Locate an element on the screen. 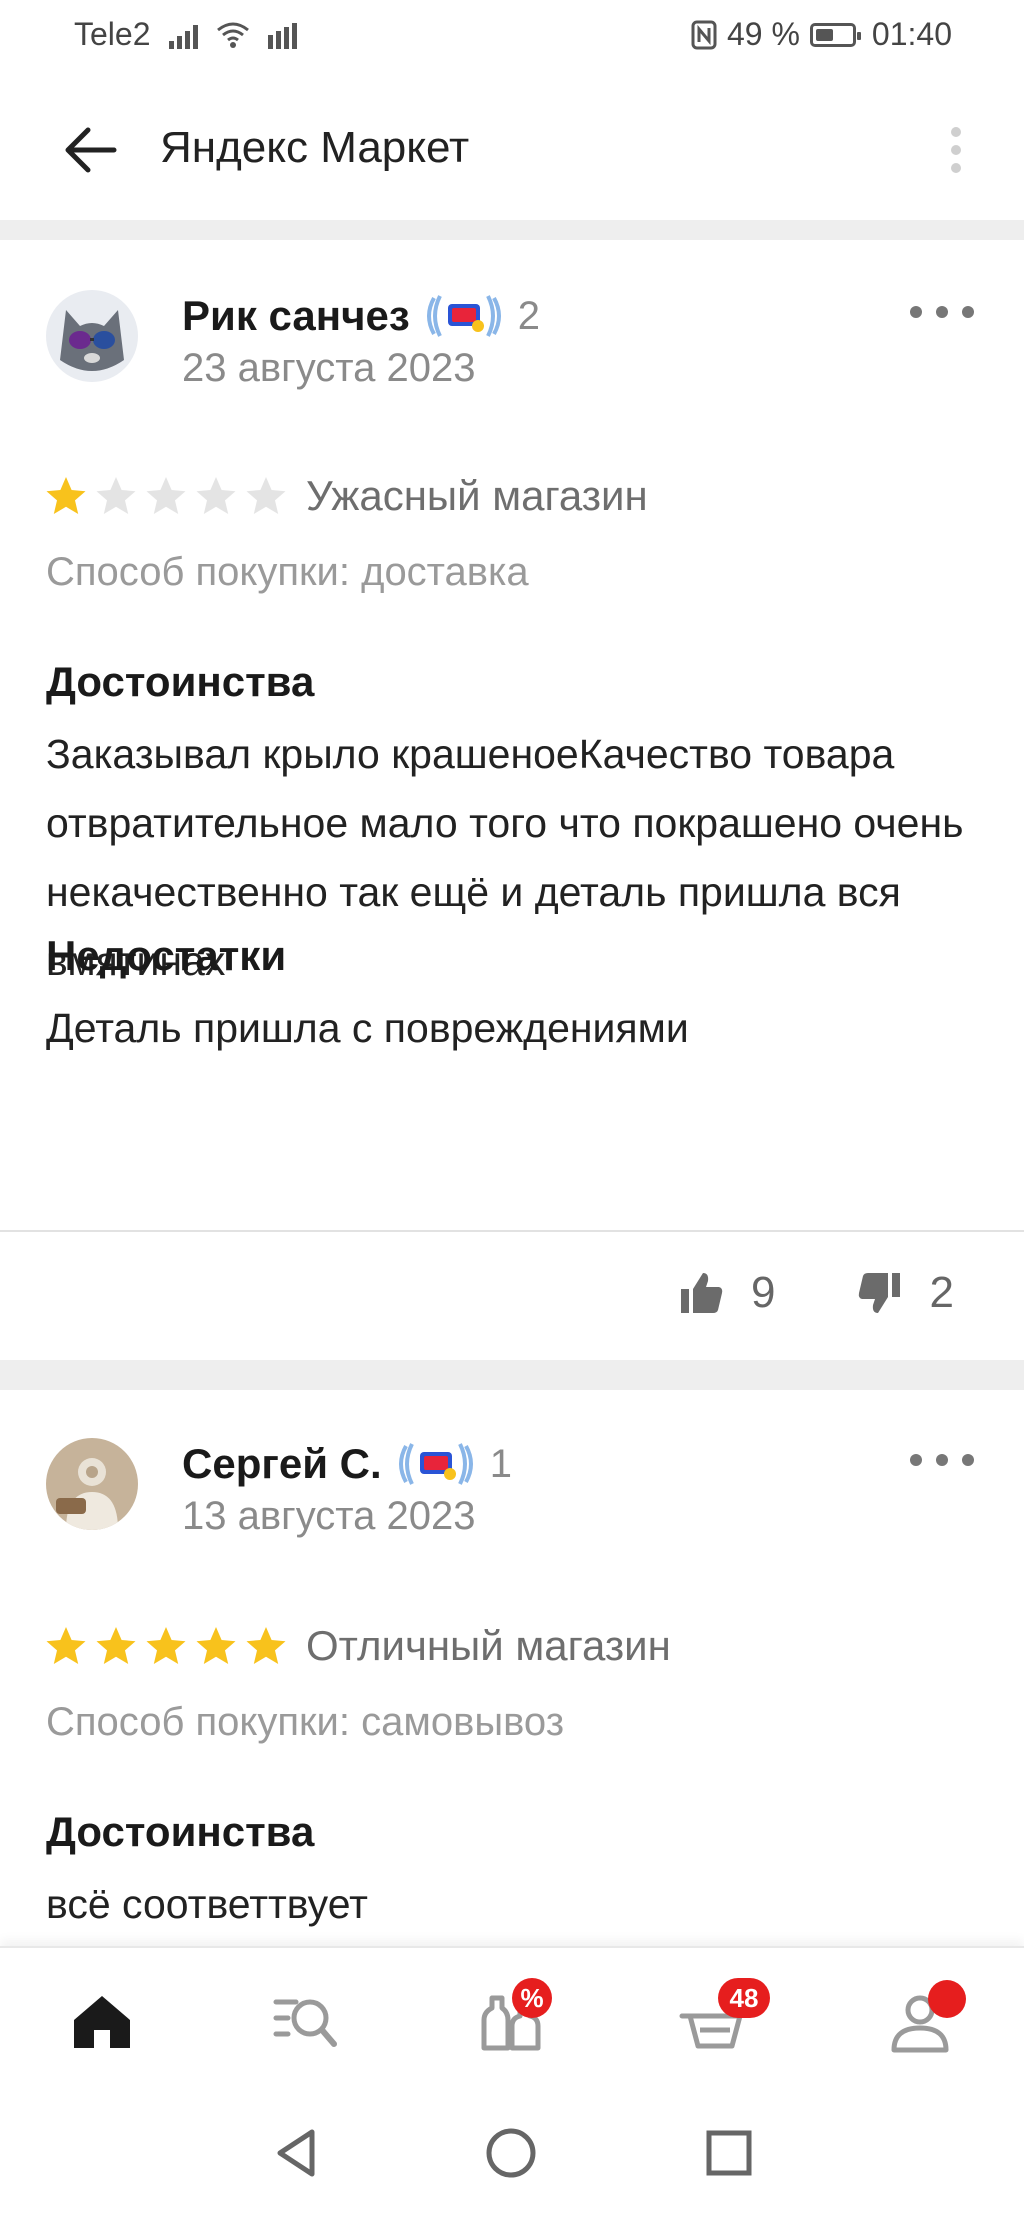 The height and width of the screenshot is (2218, 1024). clock: 01:40 is located at coordinates (911, 34).